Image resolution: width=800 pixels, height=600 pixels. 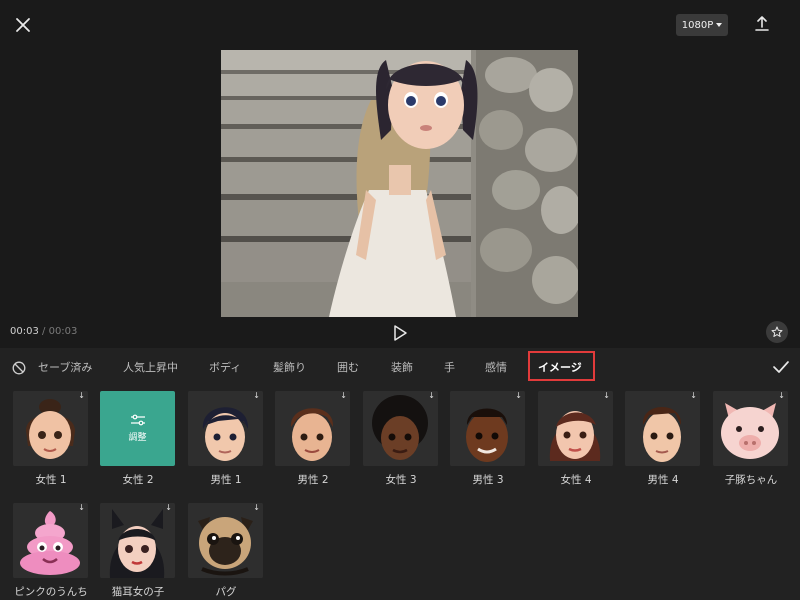 I want to click on playback-time: 00:03 / 00:03, so click(x=43, y=331).